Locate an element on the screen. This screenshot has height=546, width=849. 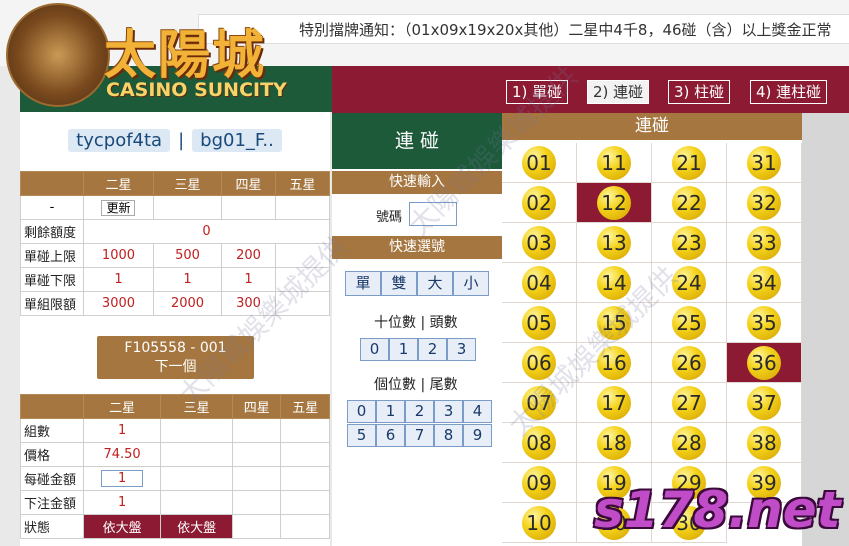
number-cell: 15 is located at coordinates (614, 323).